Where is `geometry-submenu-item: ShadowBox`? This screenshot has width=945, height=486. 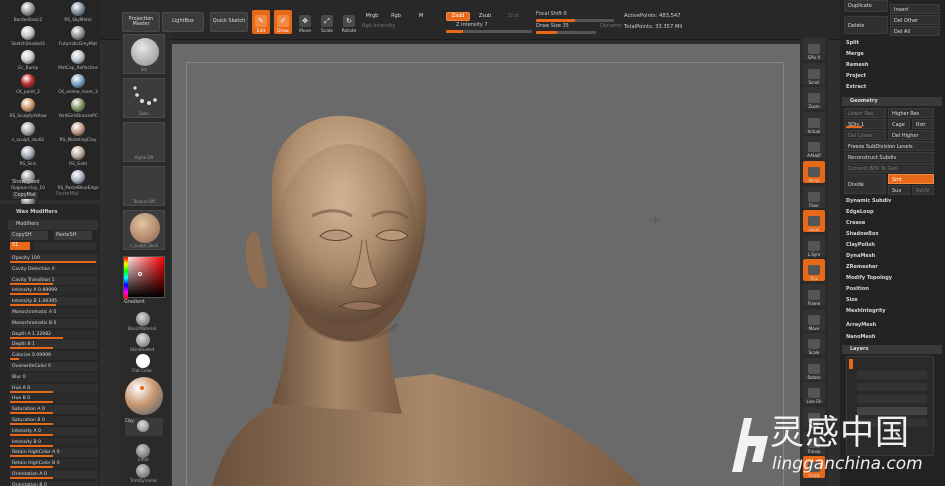
geometry-submenu-item: ShadowBox is located at coordinates (862, 234).